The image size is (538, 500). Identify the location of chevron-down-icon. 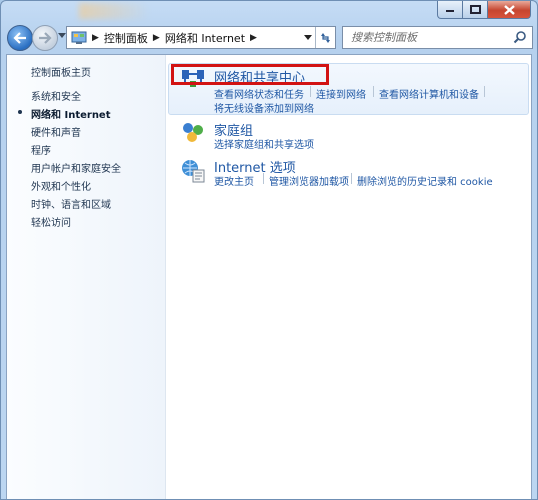
(308, 37).